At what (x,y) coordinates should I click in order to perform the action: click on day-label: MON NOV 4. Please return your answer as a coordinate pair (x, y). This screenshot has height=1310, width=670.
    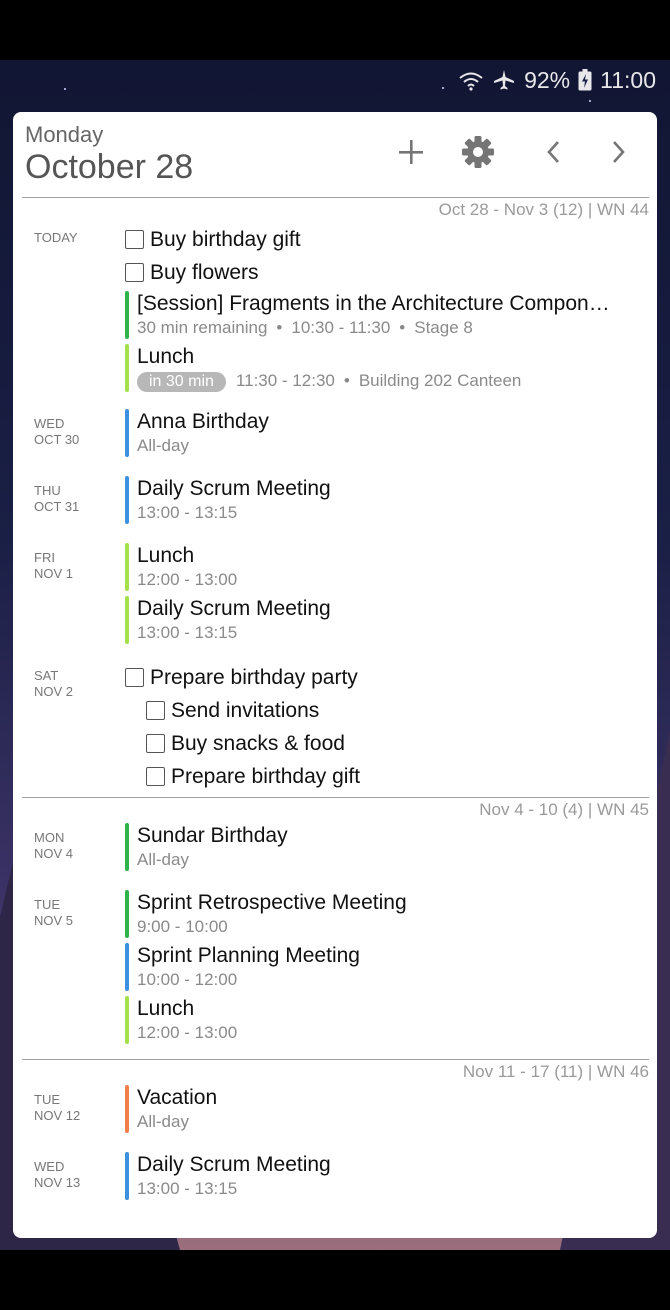
    Looking at the image, I should click on (73, 849).